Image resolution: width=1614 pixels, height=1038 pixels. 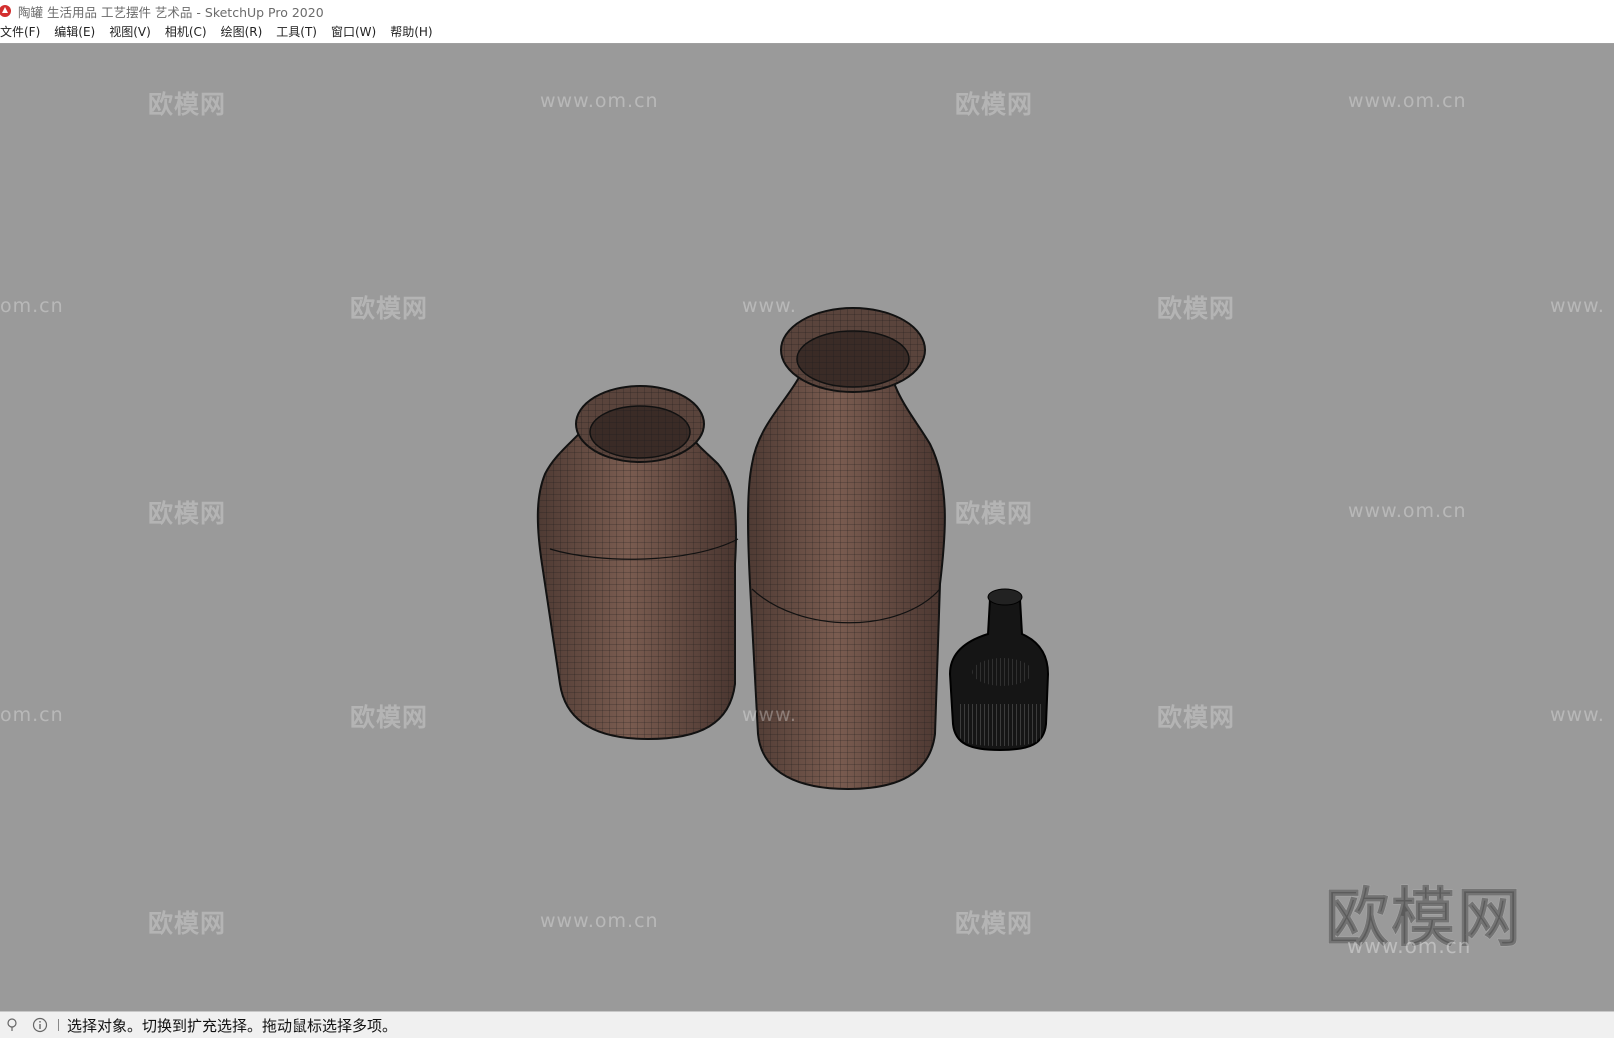 What do you see at coordinates (232, 1025) in the screenshot?
I see `status-message: 选择对象。切换到扩充选择。拖动鼠标选择多项。` at bounding box center [232, 1025].